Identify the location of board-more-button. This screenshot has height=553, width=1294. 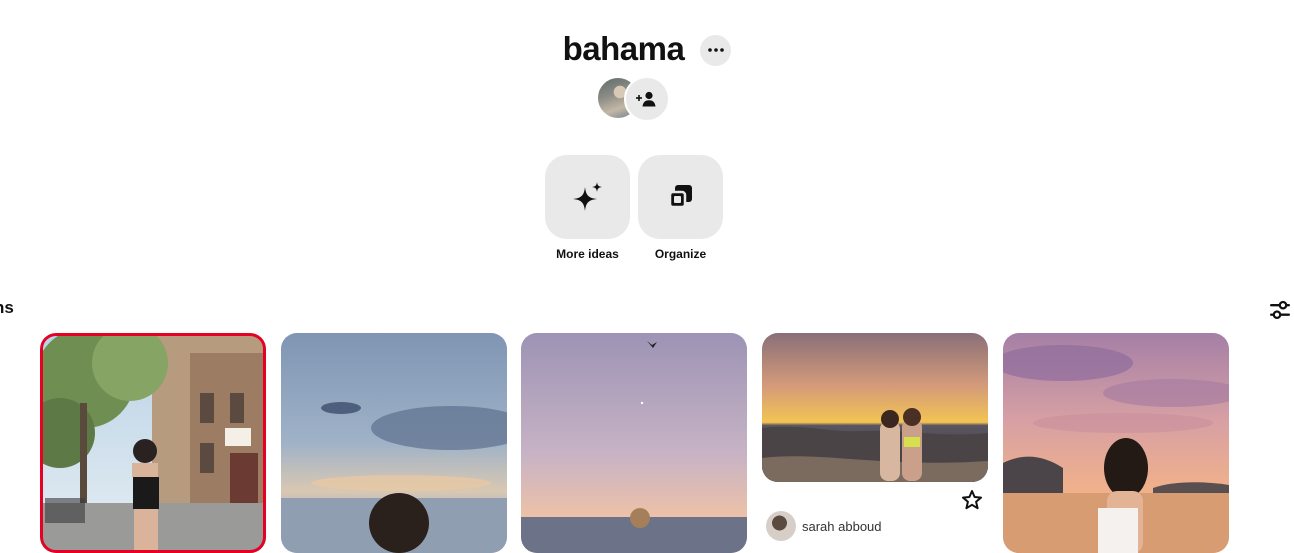
(716, 50).